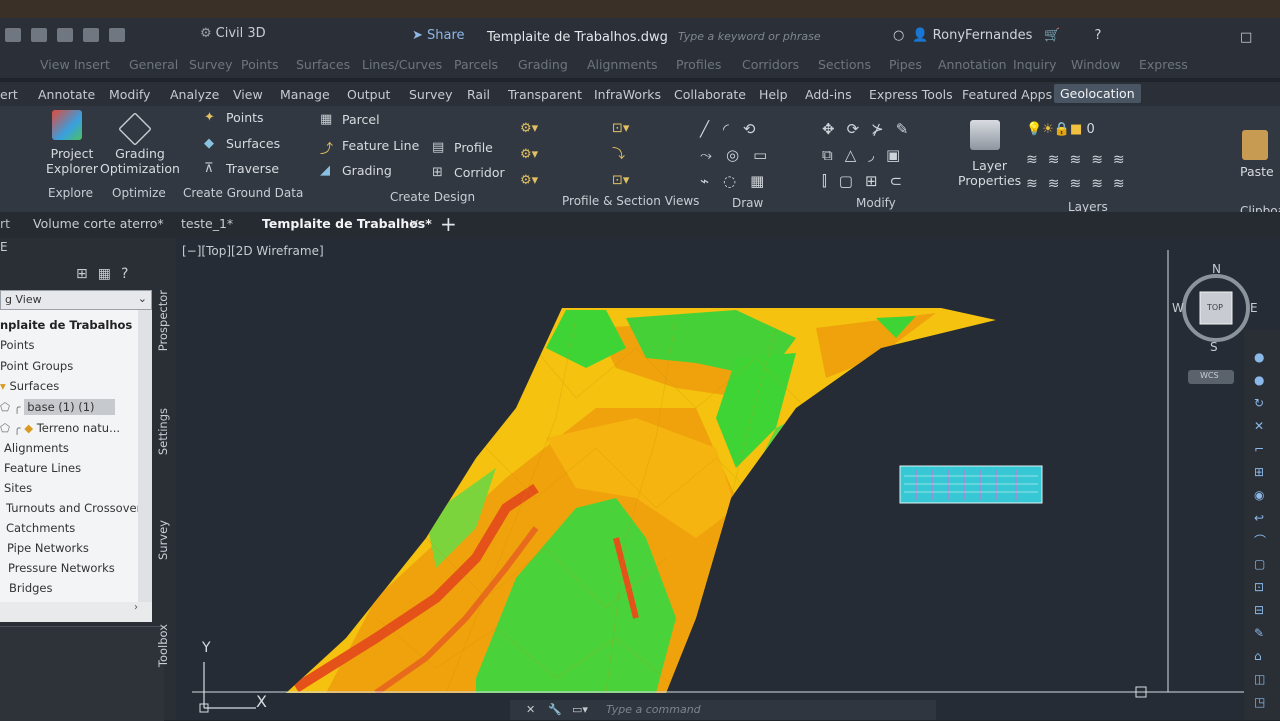  I want to click on paste-button: Paste, so click(1257, 171).